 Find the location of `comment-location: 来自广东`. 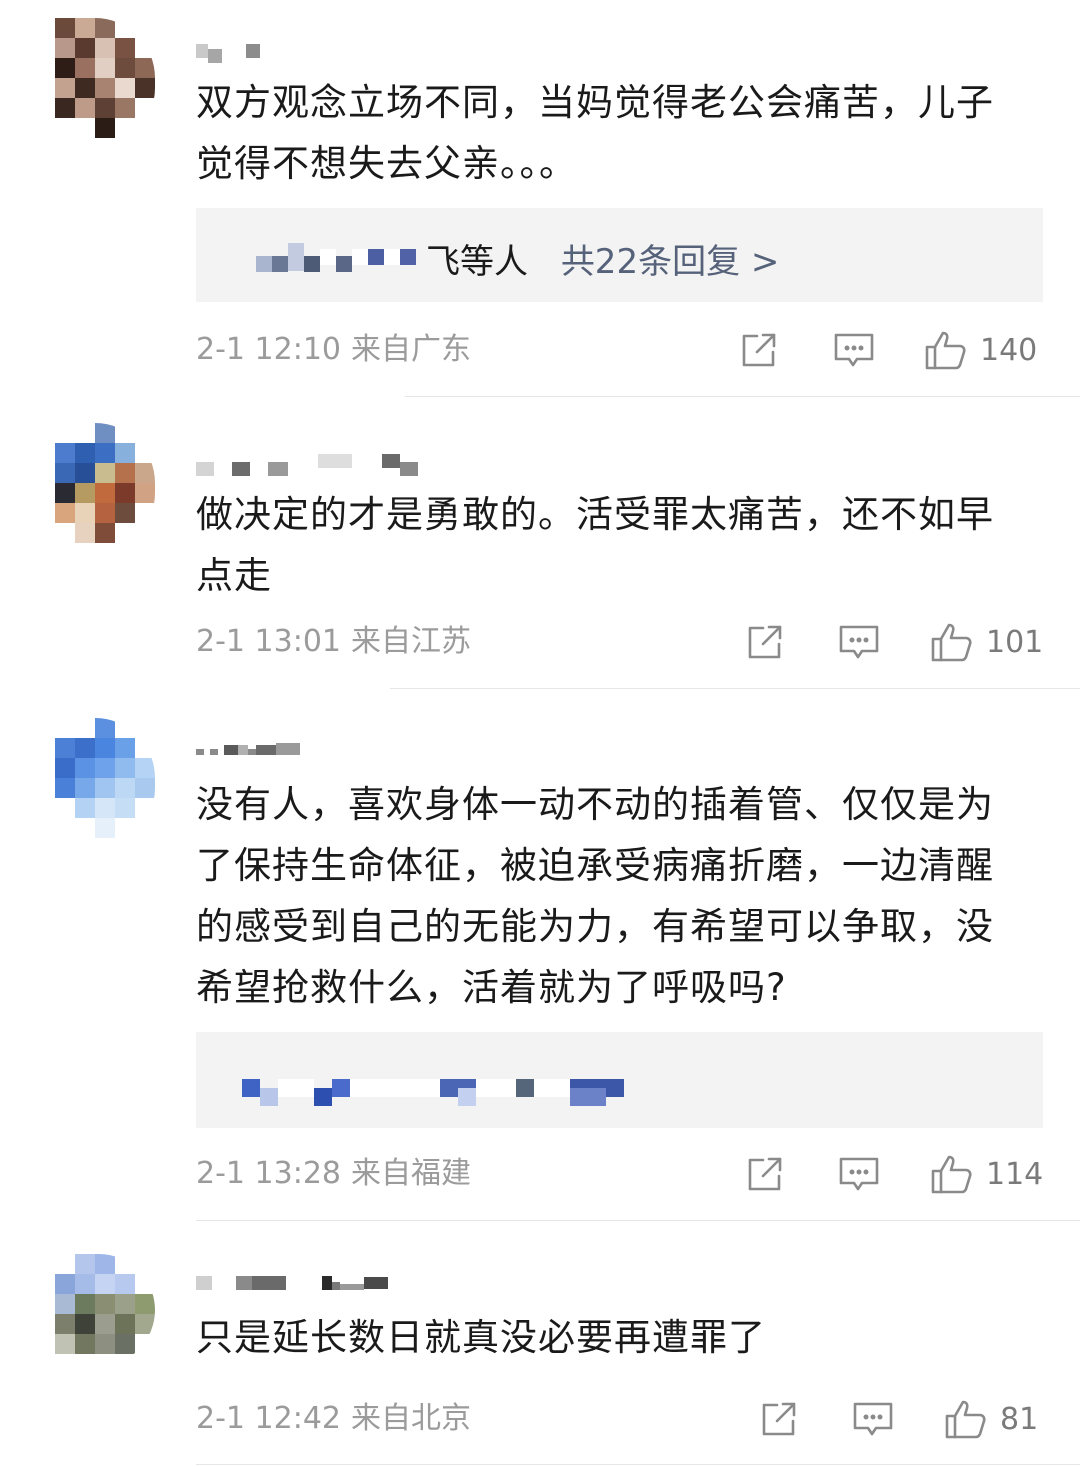

comment-location: 来自广东 is located at coordinates (411, 349).